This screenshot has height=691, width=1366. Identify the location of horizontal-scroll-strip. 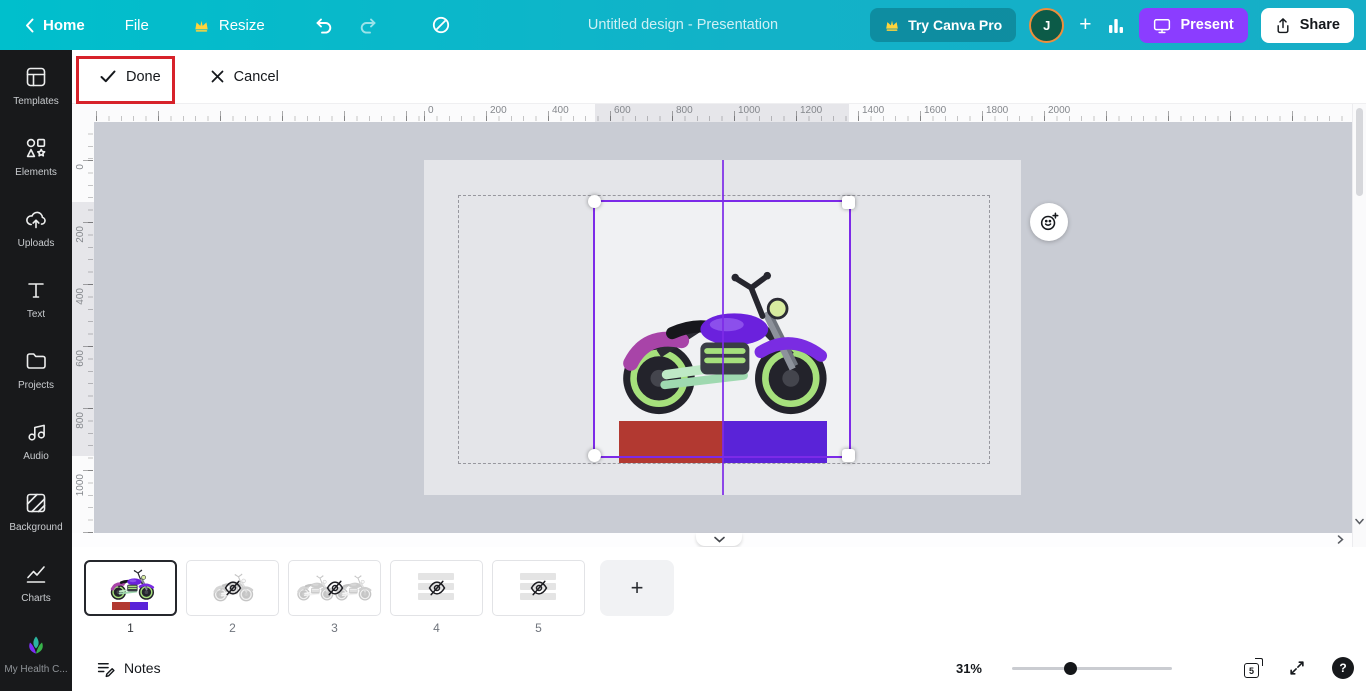
(712, 540).